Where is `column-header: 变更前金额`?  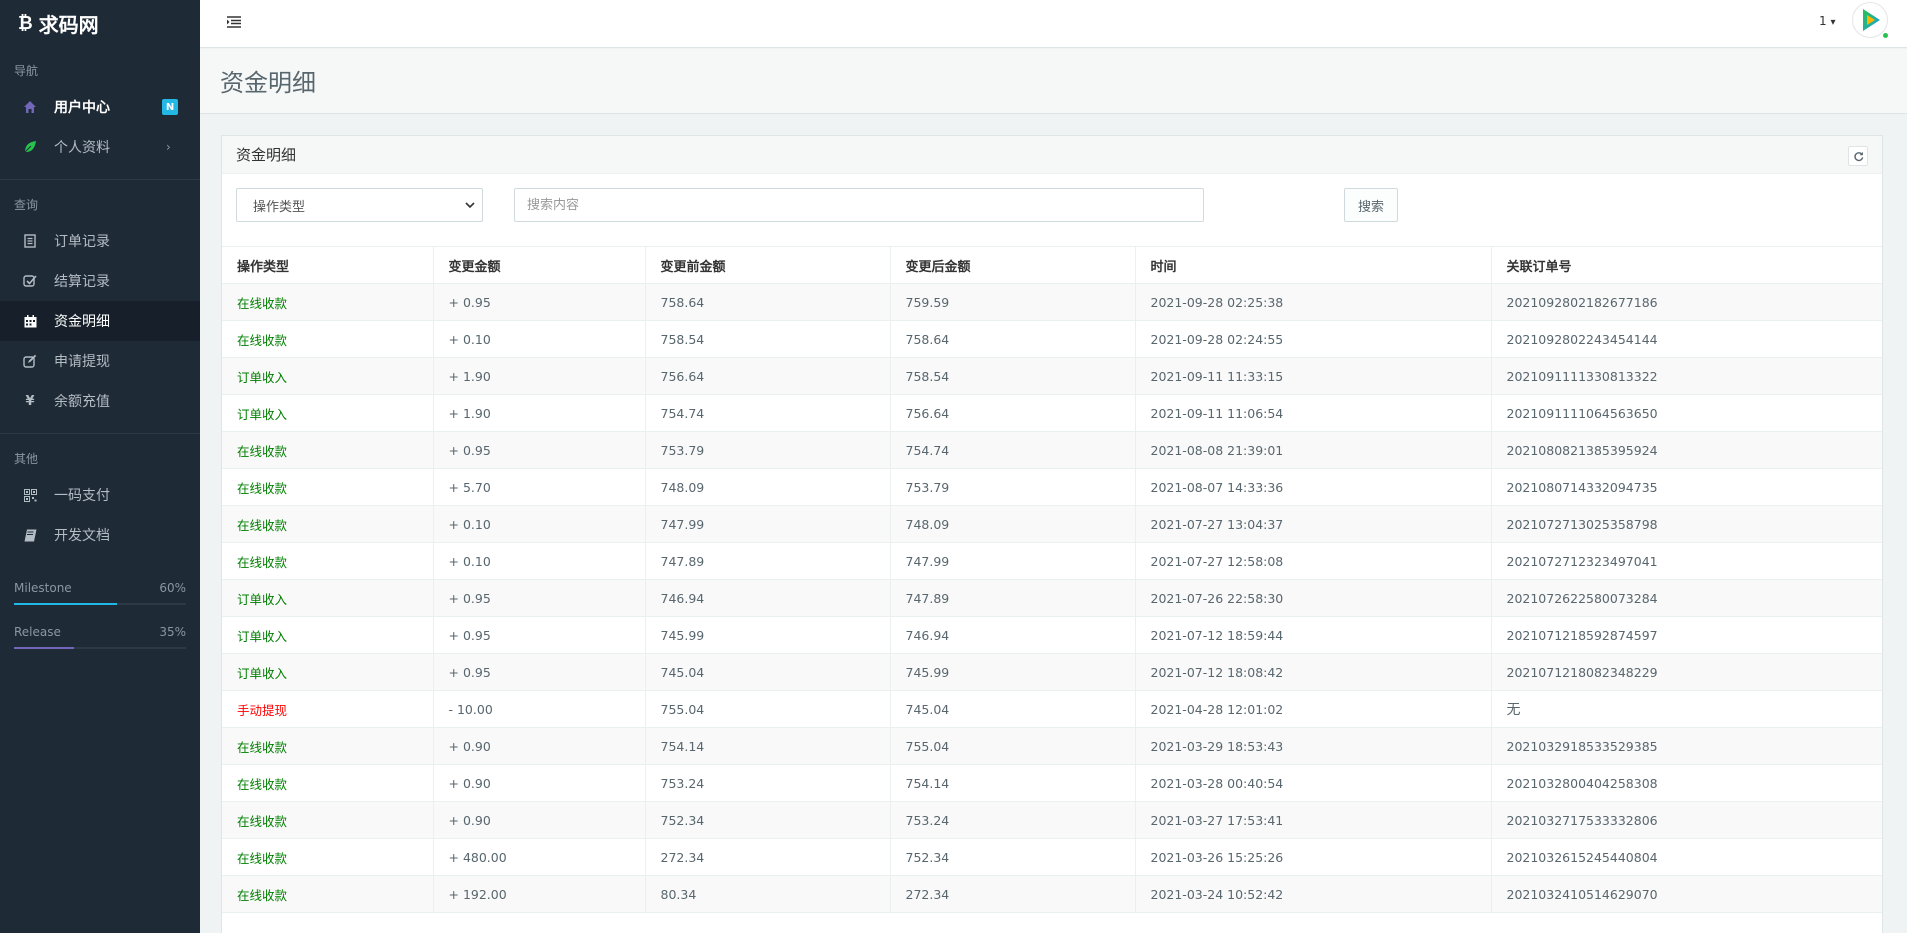
column-header: 变更前金额 is located at coordinates (768, 265).